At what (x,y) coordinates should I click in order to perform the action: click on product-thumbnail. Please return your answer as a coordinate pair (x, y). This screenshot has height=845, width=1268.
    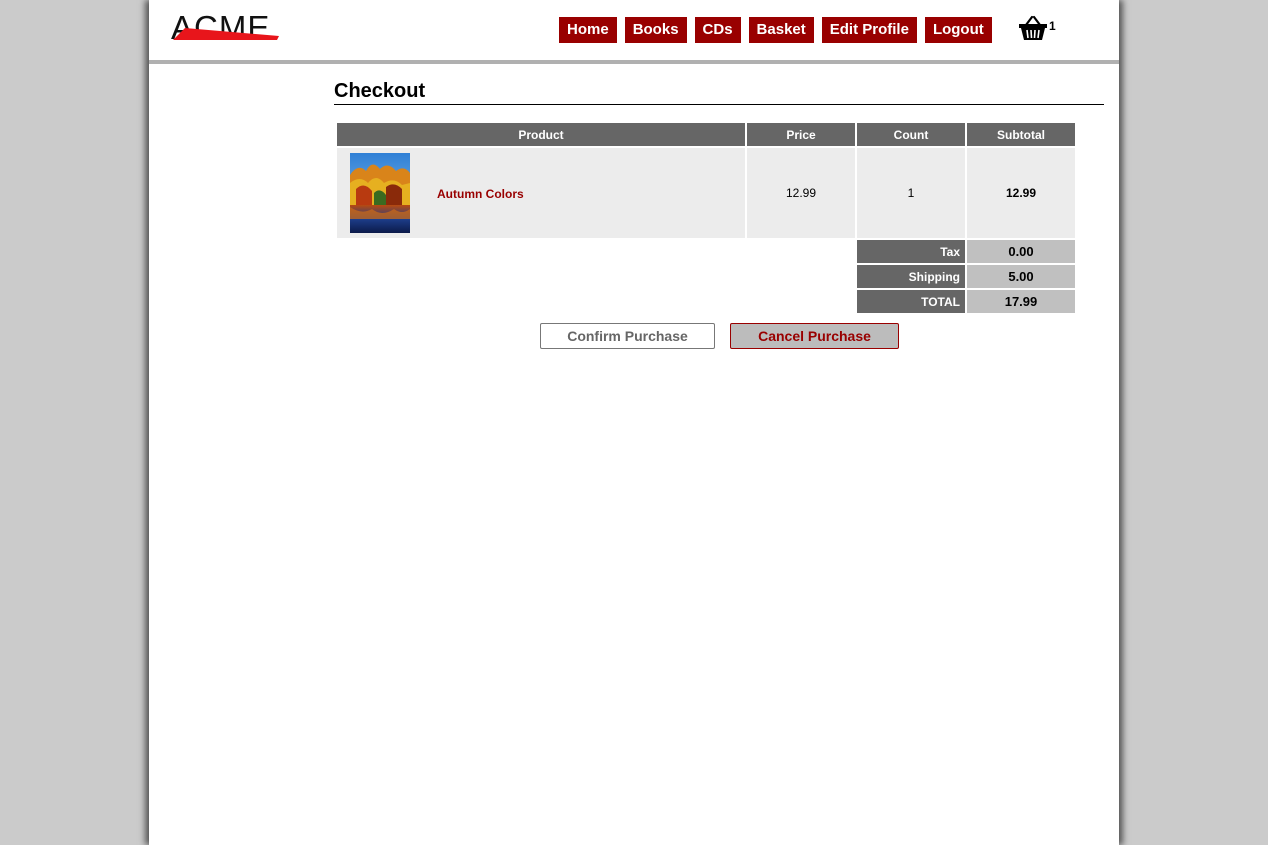
    Looking at the image, I should click on (380, 193).